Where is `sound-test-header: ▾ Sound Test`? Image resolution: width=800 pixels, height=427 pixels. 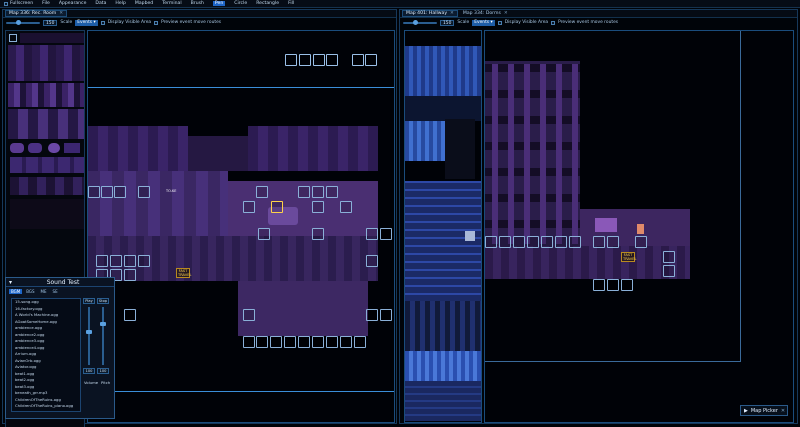
sound-test-header: ▾ Sound Test is located at coordinates (60, 282).